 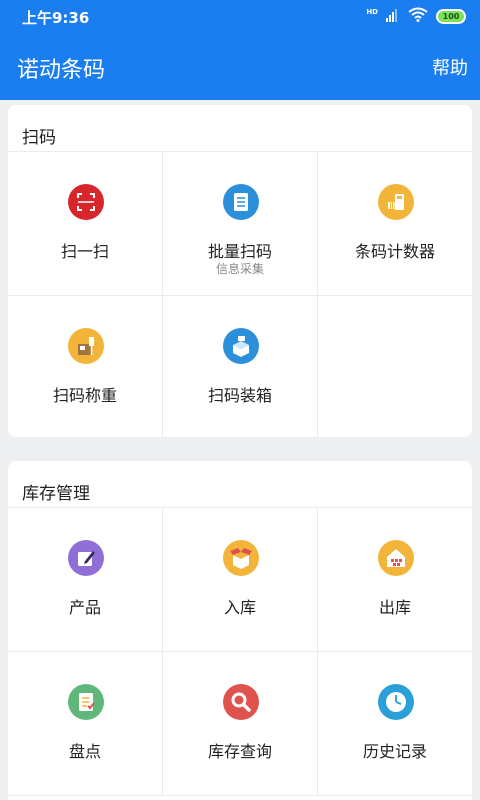 I want to click on grid-item-outbound: 出库, so click(x=395, y=580).